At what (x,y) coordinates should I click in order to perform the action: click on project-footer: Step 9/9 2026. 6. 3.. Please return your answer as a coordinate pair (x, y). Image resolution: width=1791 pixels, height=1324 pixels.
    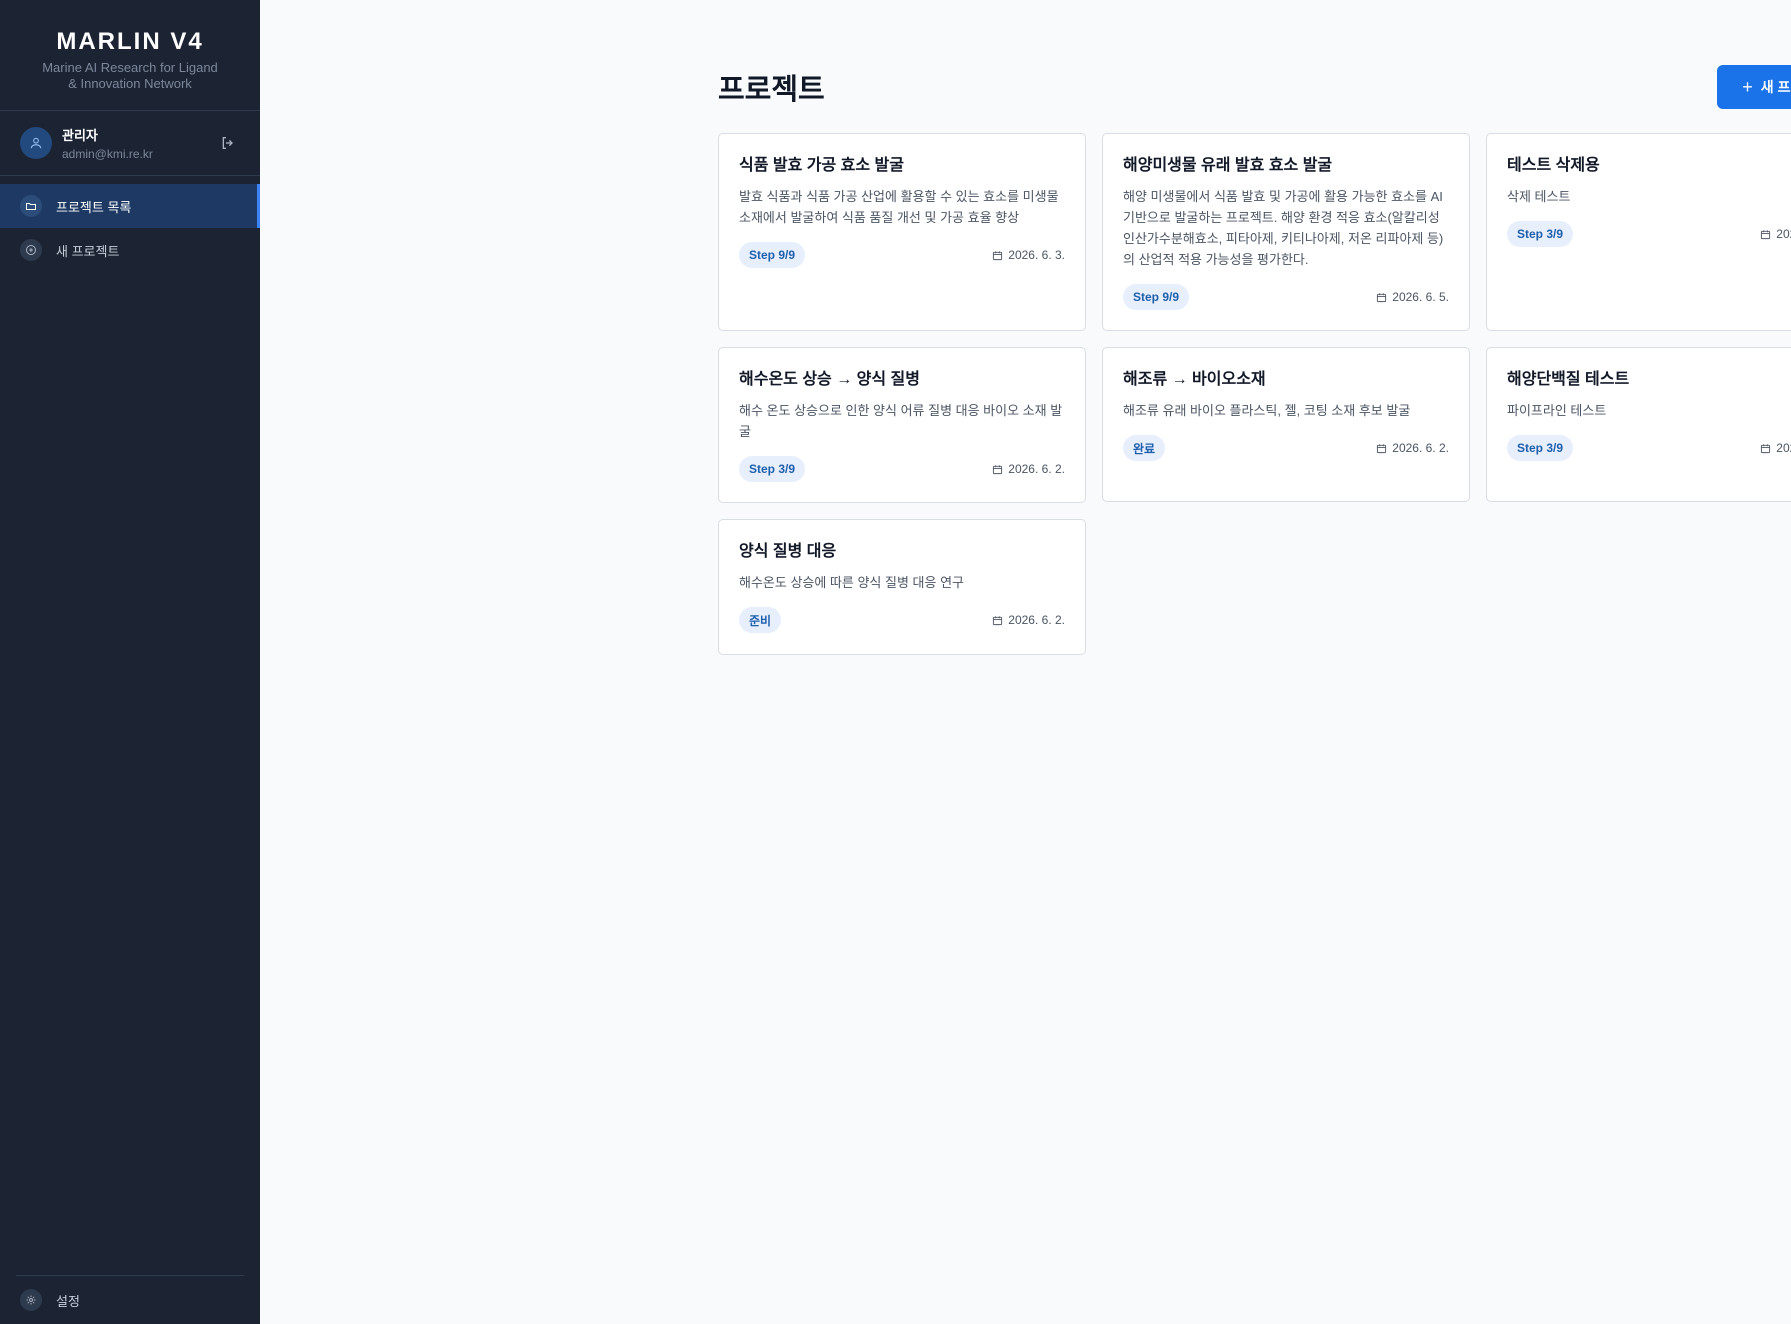
    Looking at the image, I should click on (902, 255).